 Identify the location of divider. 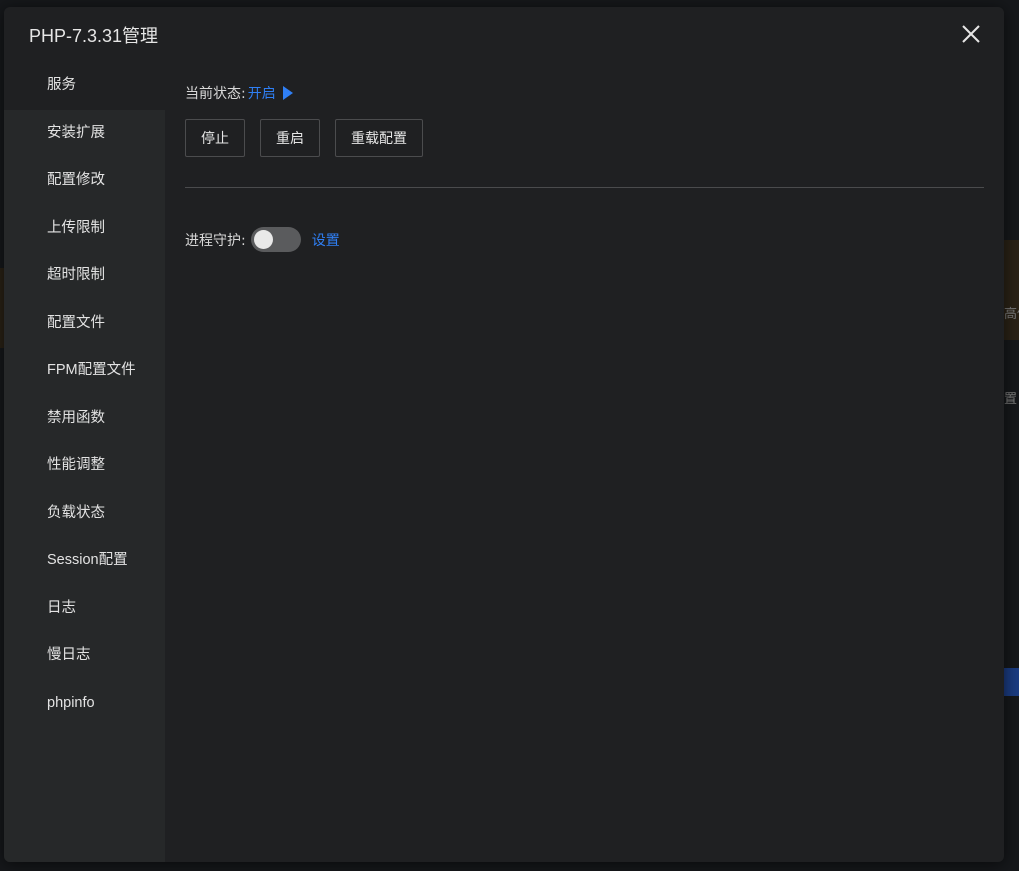
(584, 187).